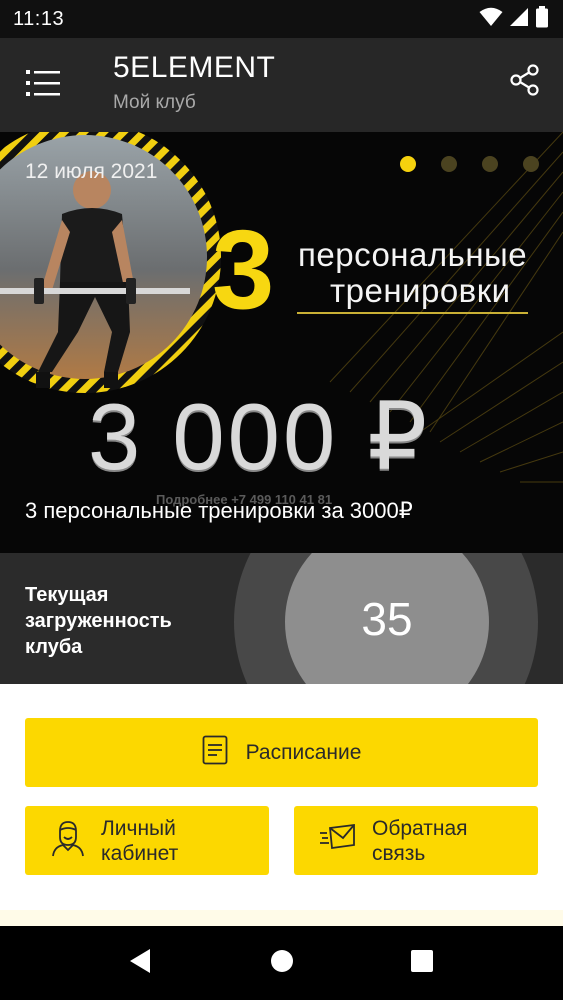 The image size is (563, 1000). I want to click on promo-text-line1: персональные, so click(413, 254).